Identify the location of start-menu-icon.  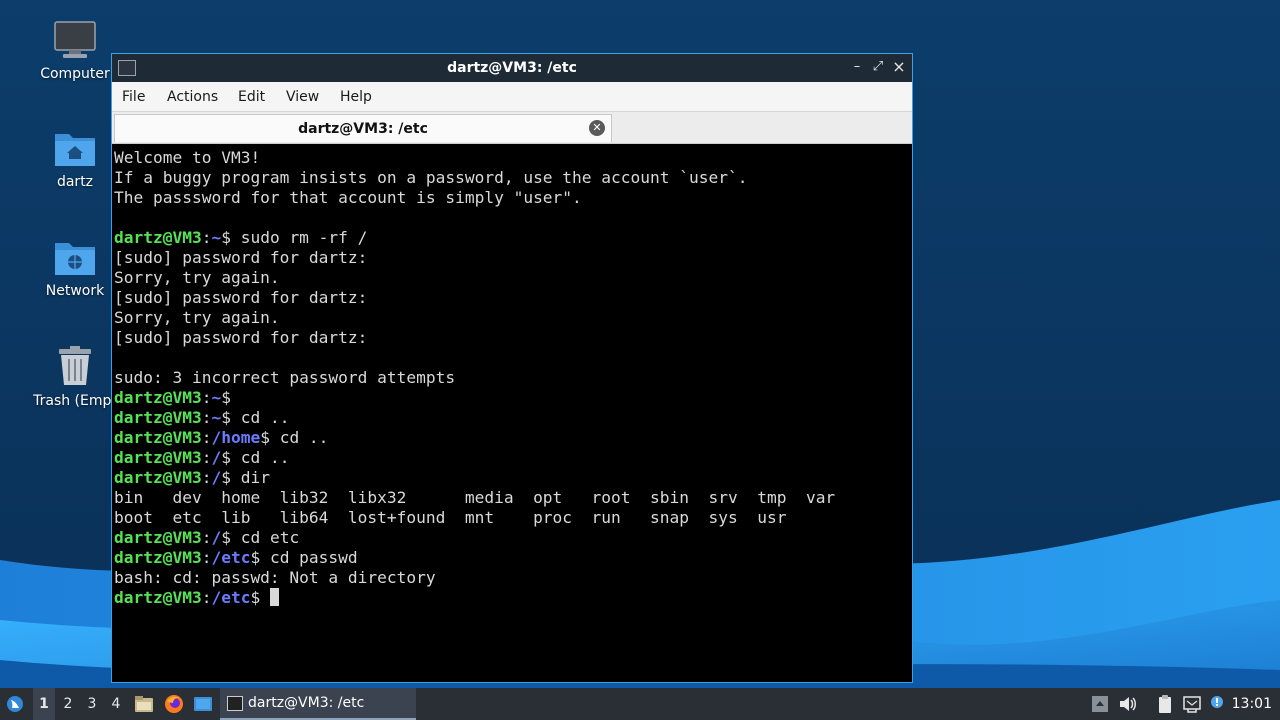
(15, 704).